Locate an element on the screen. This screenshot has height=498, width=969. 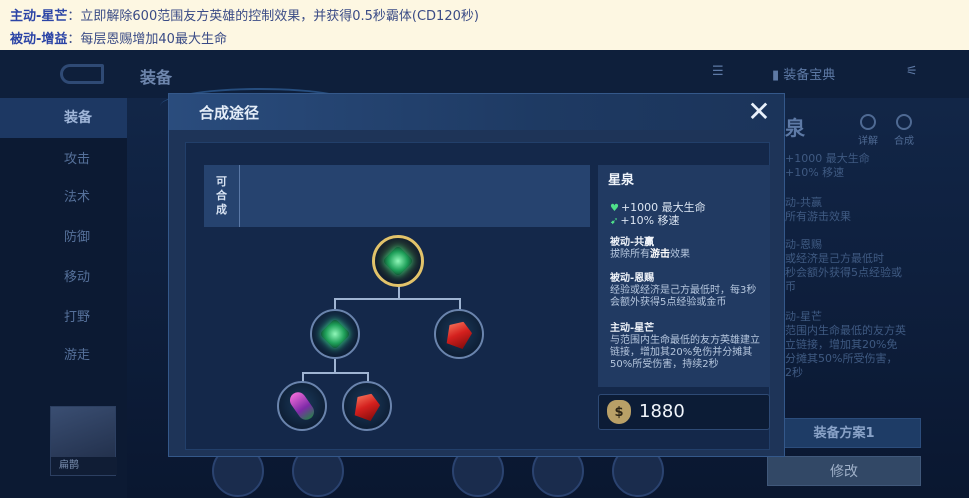
bg-line: 币 is located at coordinates (790, 286).